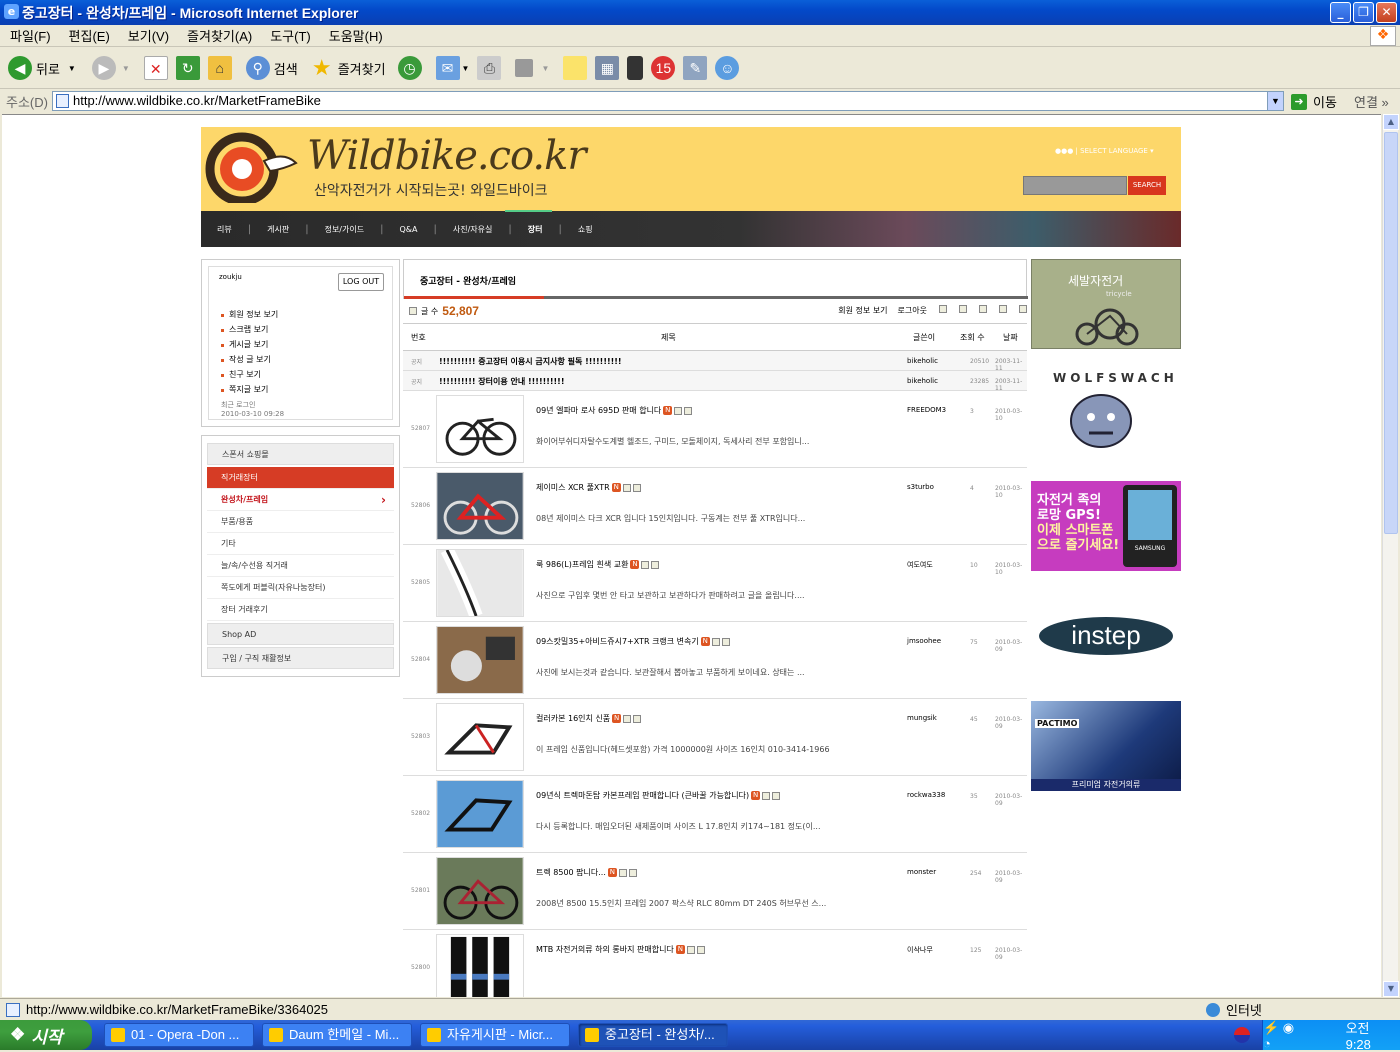  What do you see at coordinates (1106, 526) in the screenshot?
I see `ad-gps: 자전거 족의 로망 GPS! 이제 스마트폰 으로 즐기세요! SAMSUNG` at bounding box center [1106, 526].